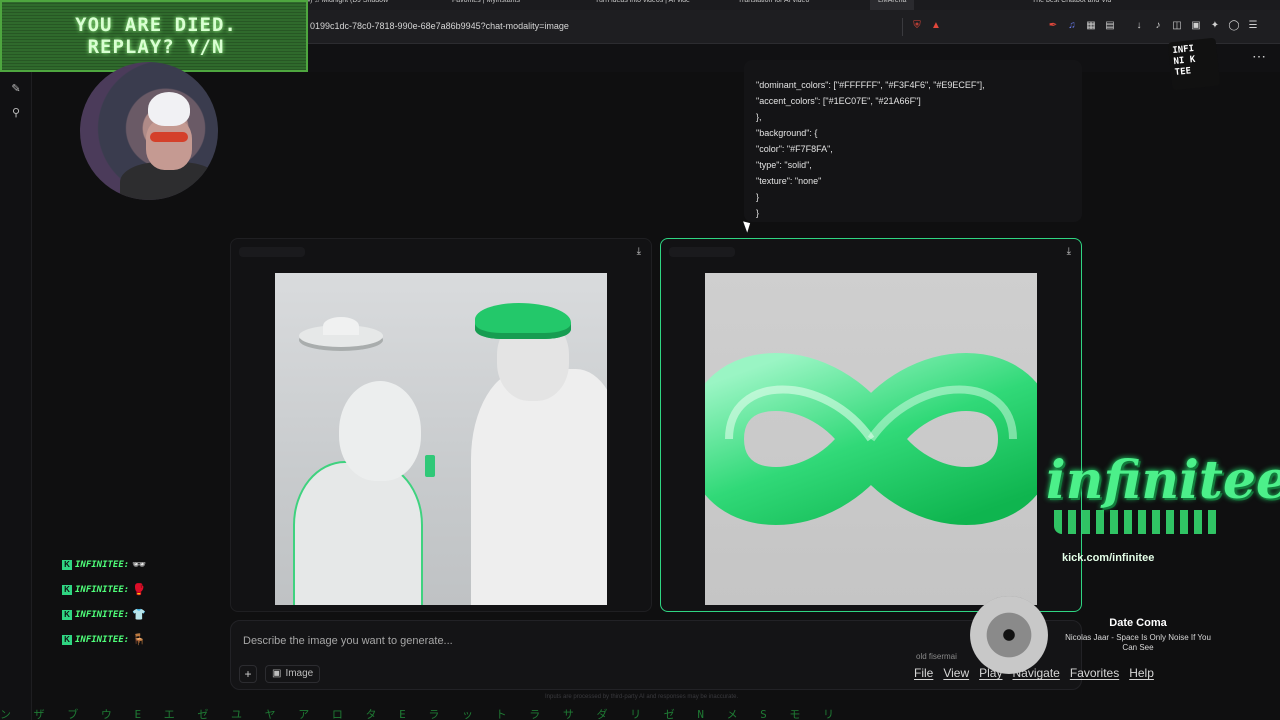 Image resolution: width=1280 pixels, height=720 pixels. What do you see at coordinates (1234, 25) in the screenshot?
I see `vpn-icon: ◯` at bounding box center [1234, 25].